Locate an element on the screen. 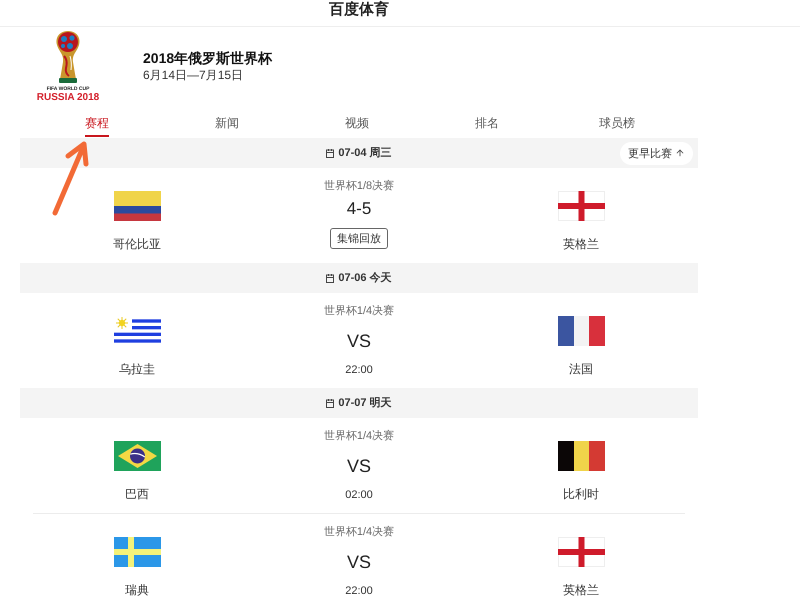  team-name: 比利时 is located at coordinates (581, 494).